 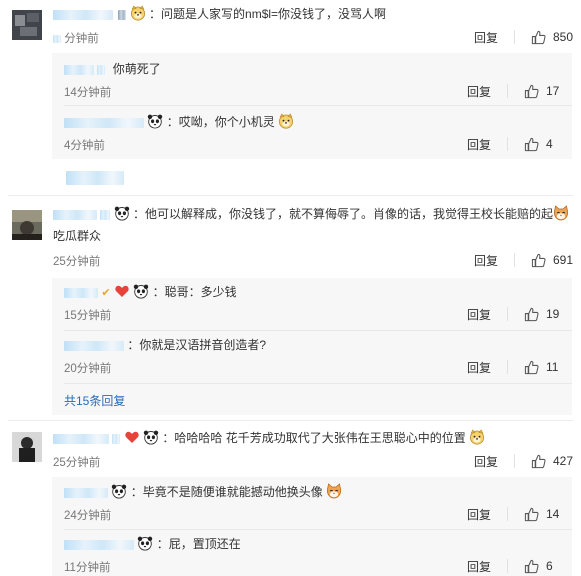 What do you see at coordinates (88, 516) in the screenshot?
I see `reply-time: 24分钟前` at bounding box center [88, 516].